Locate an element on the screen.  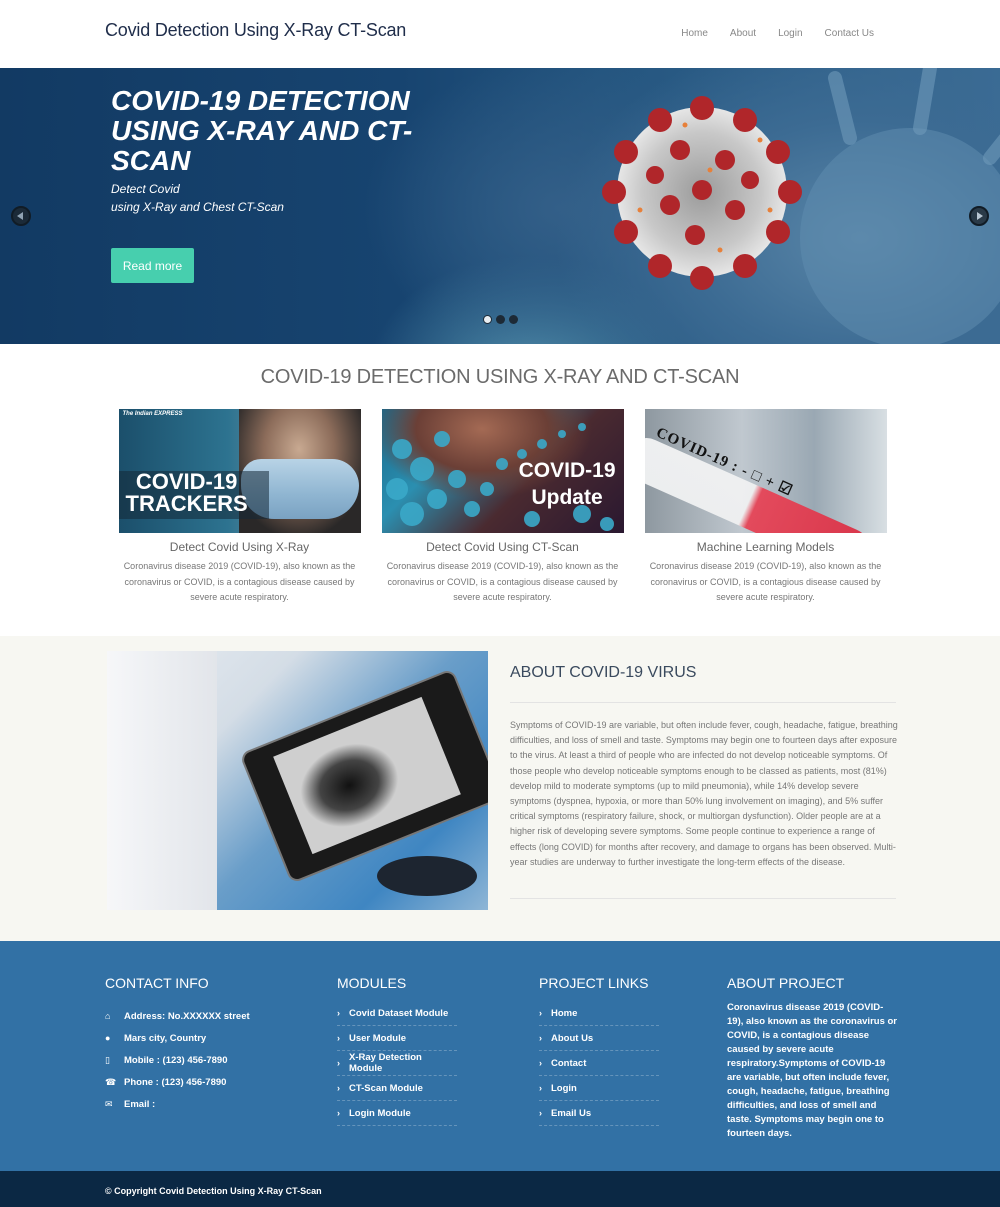
arrow-right-circle-icon is located at coordinates (980, 216).